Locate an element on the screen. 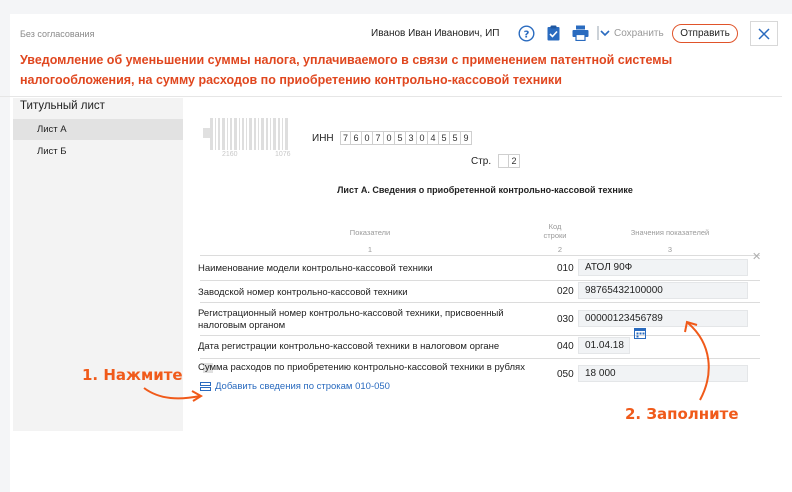  header-divider is located at coordinates (391, 96).